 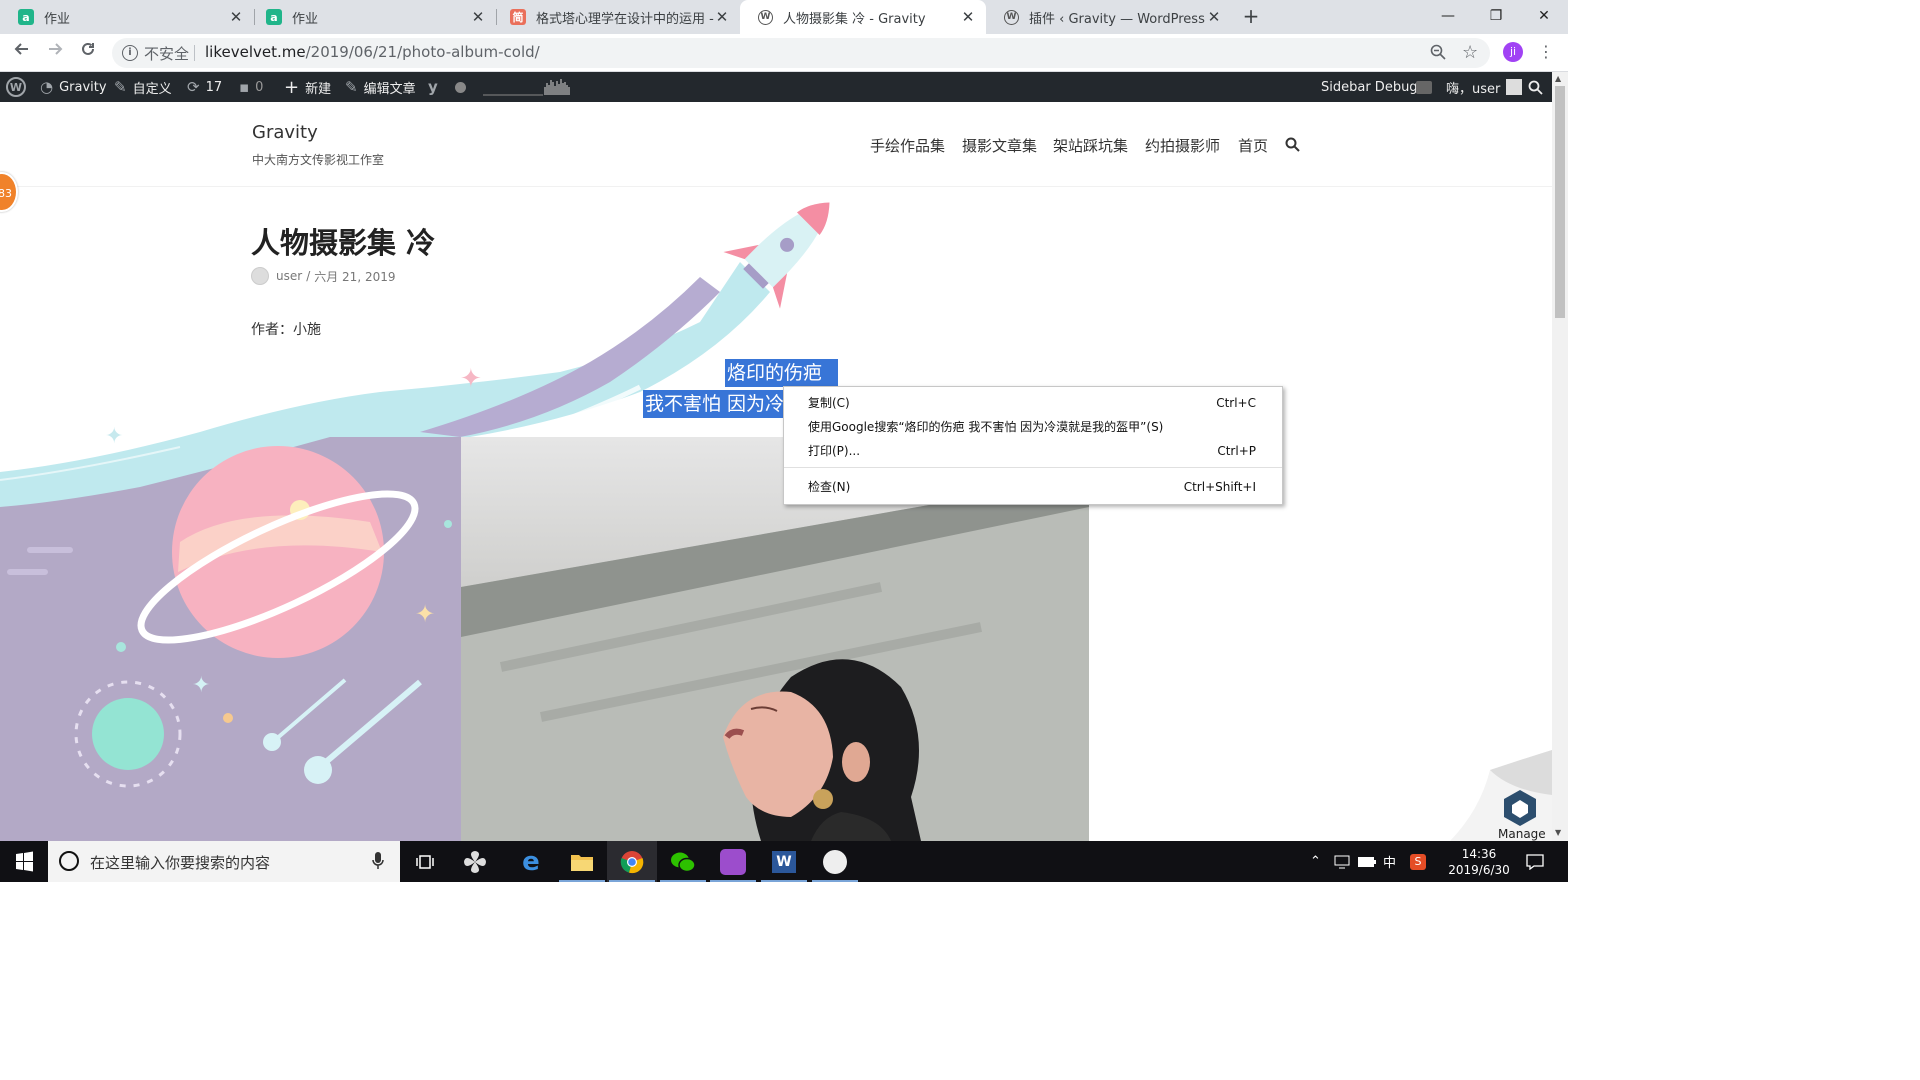 I want to click on edit-label: 编辑文章, so click(x=389, y=89).